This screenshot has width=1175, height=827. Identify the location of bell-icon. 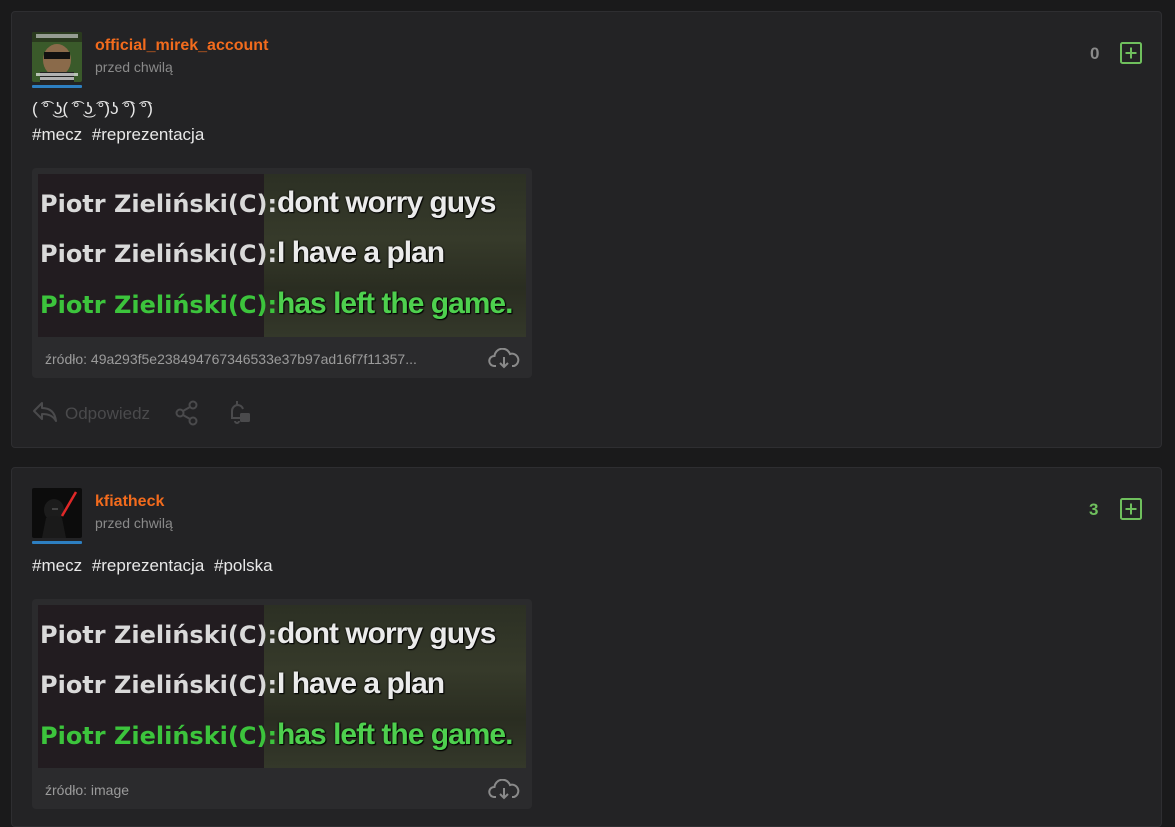
(239, 412).